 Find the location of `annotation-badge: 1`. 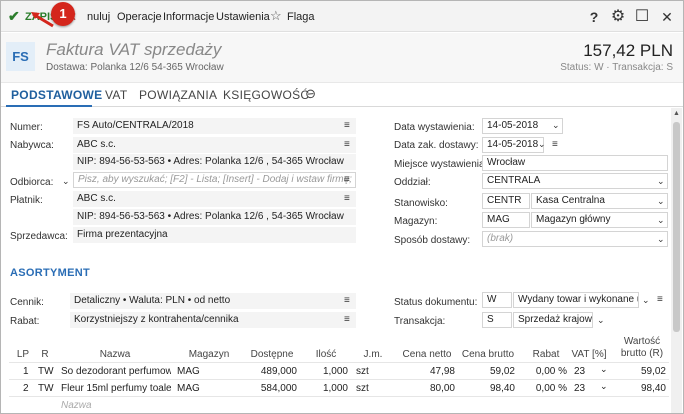

annotation-badge: 1 is located at coordinates (63, 14).